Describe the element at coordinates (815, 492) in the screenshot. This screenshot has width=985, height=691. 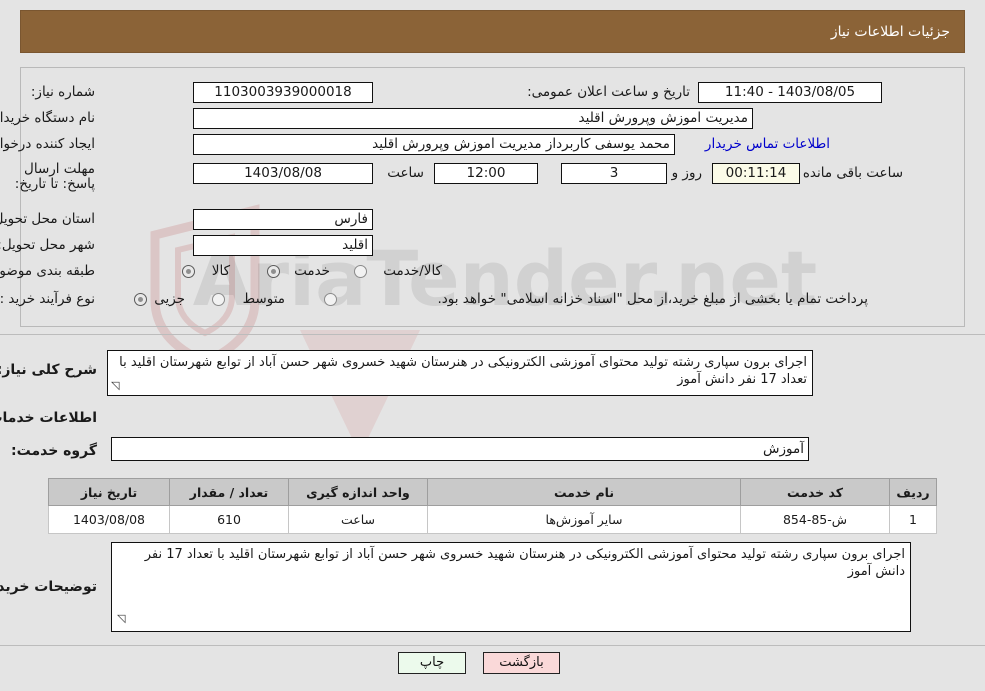
I see `column-header-service-code: کد خدمت` at that location.